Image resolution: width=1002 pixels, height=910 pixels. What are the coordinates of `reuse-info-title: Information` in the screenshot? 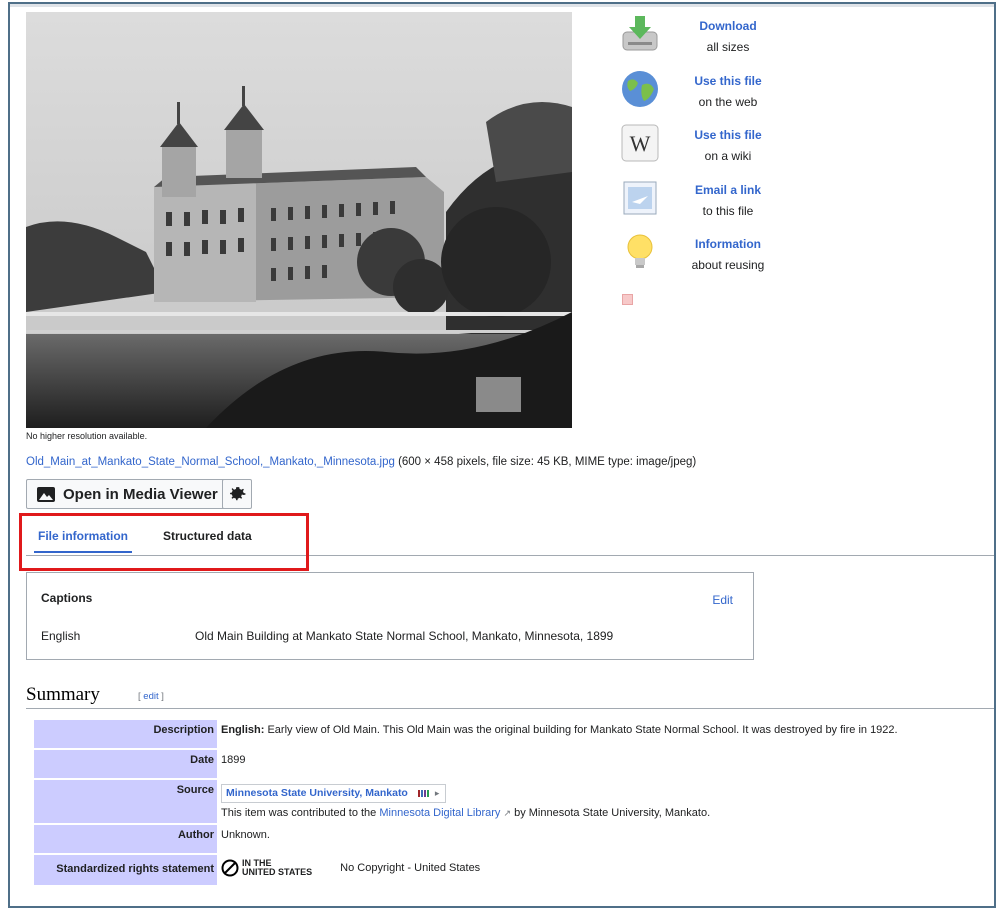 It's located at (728, 244).